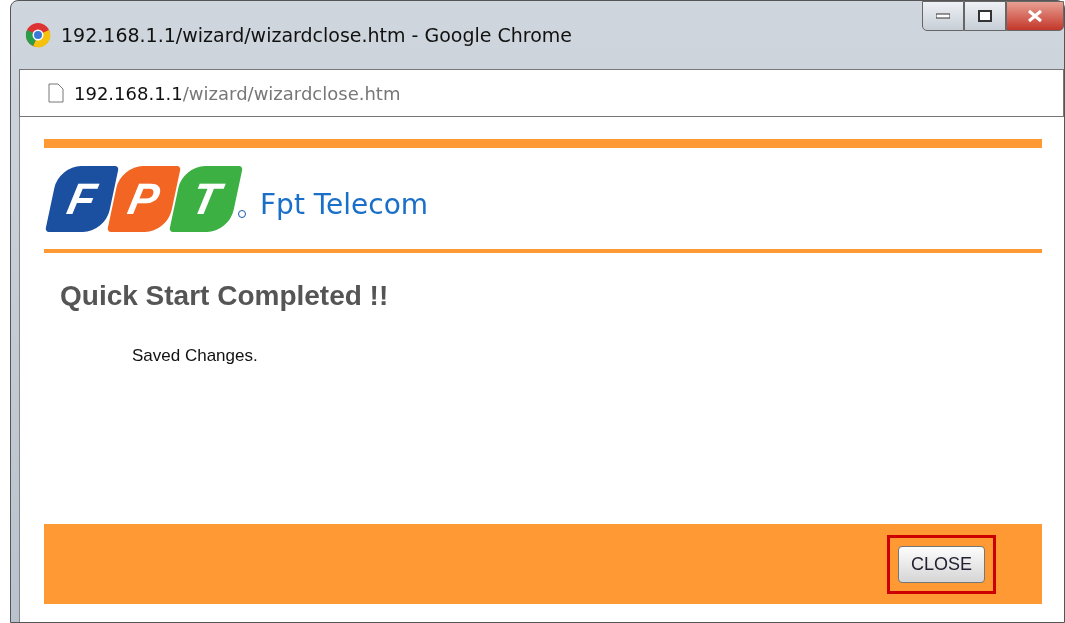  I want to click on brand-name: Fpt Telecom, so click(344, 204).